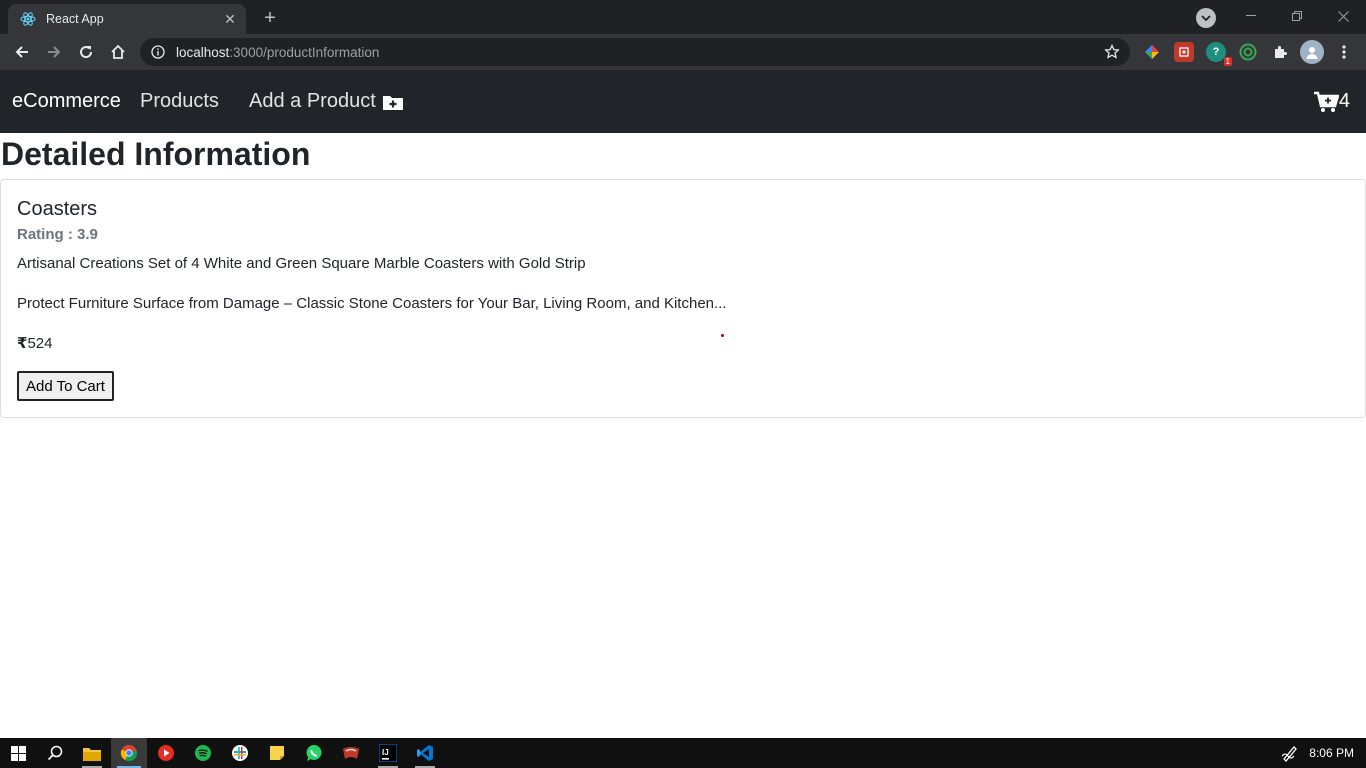 This screenshot has width=1366, height=768. What do you see at coordinates (54, 52) in the screenshot?
I see `forward-icon` at bounding box center [54, 52].